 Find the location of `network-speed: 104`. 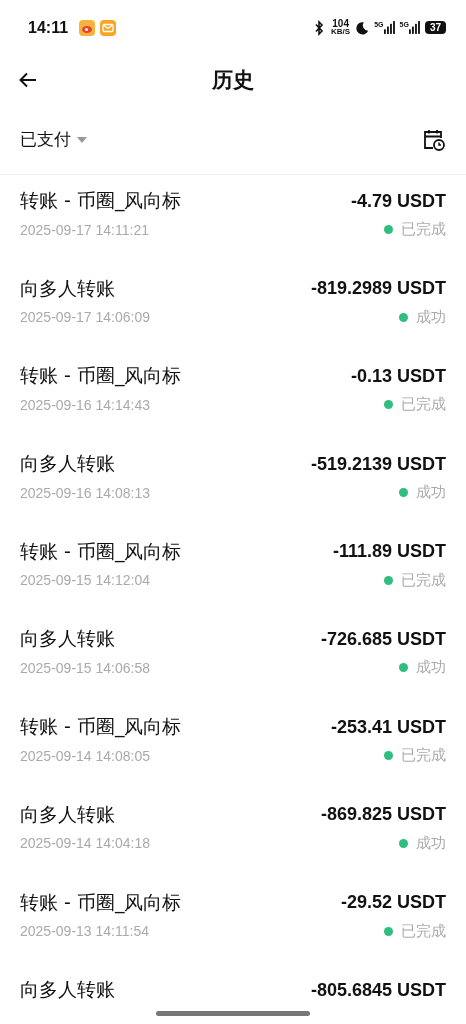

network-speed: 104 is located at coordinates (340, 23).